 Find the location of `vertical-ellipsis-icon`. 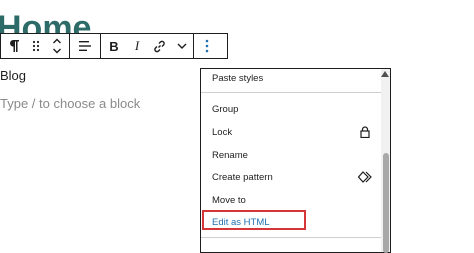

vertical-ellipsis-icon is located at coordinates (207, 46).